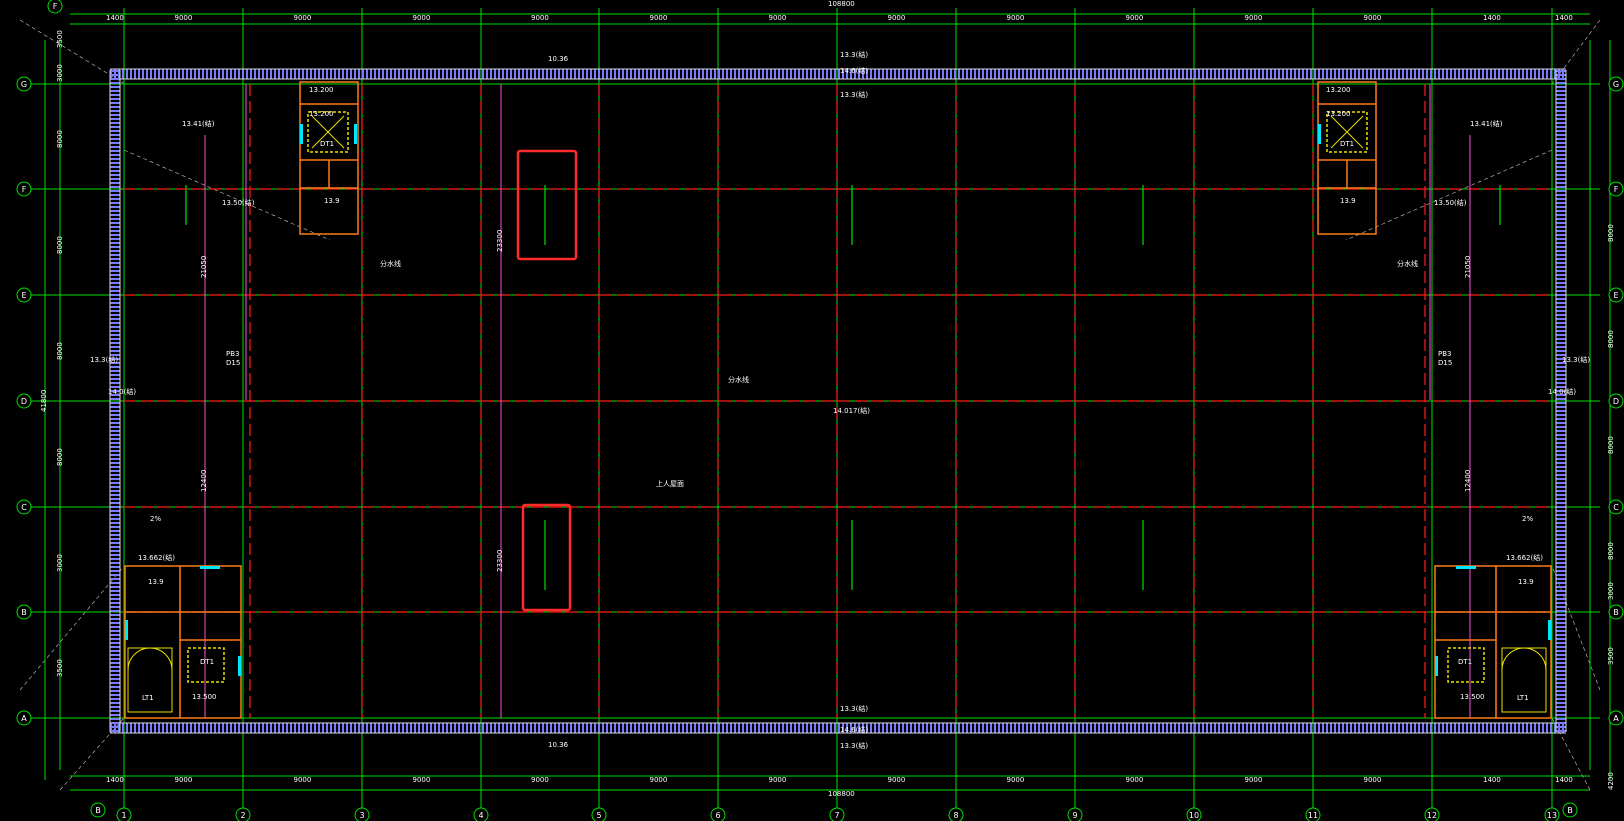 The height and width of the screenshot is (821, 1624). I want to click on row-bubble-right-label: A, so click(1616, 718).